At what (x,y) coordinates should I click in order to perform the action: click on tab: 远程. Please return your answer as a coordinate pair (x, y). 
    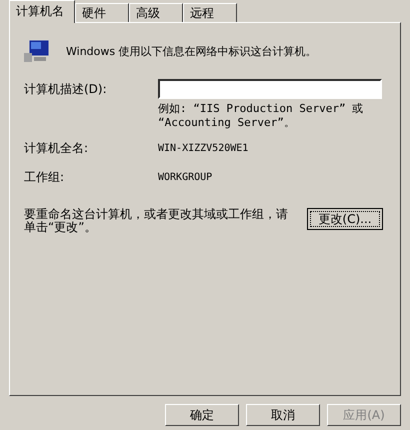
    Looking at the image, I should click on (210, 12).